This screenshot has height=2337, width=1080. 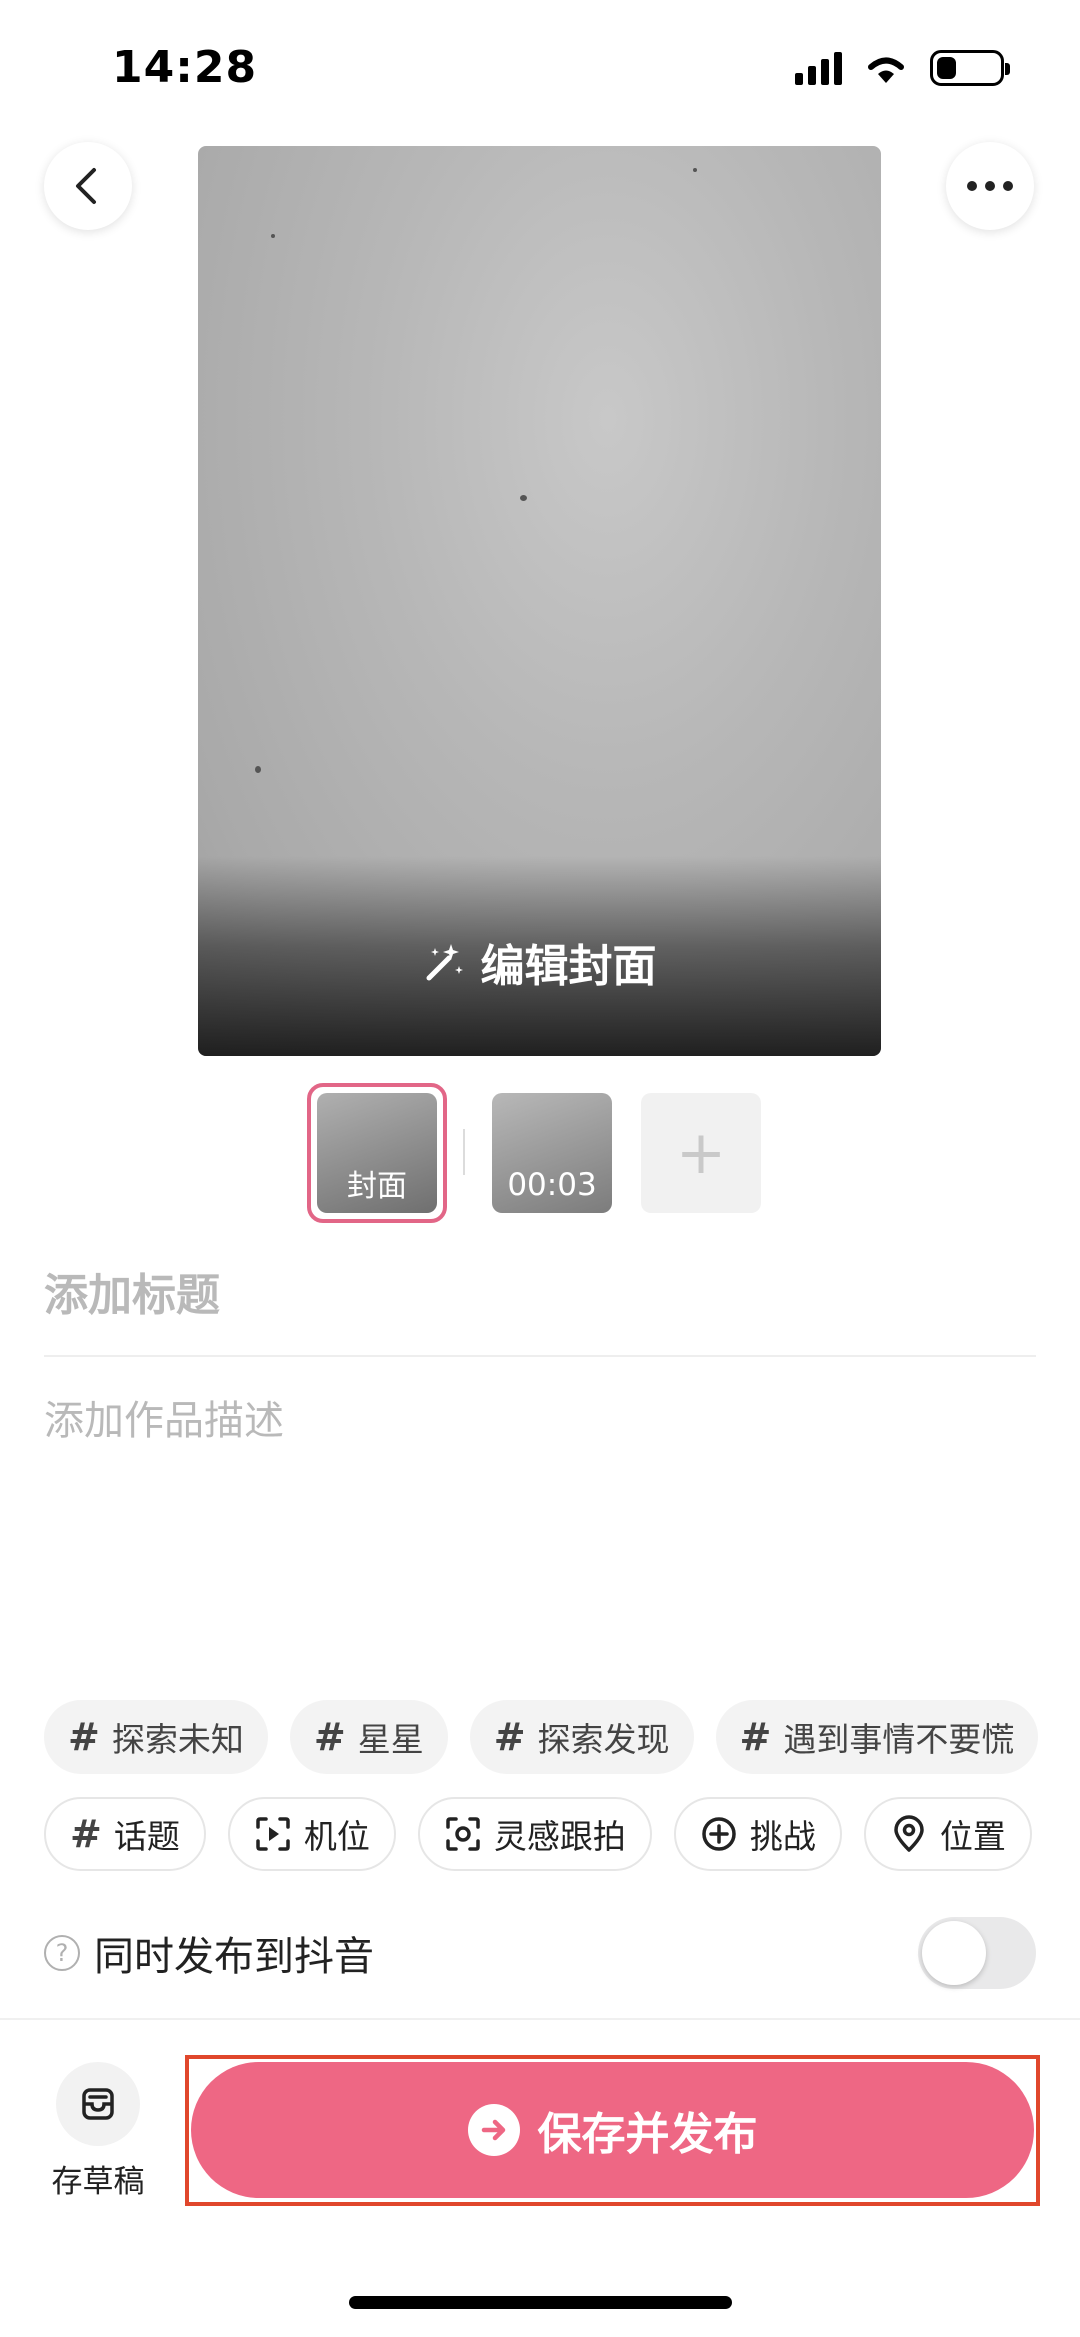 I want to click on topic-chip: # 探索未知, so click(x=156, y=1737).